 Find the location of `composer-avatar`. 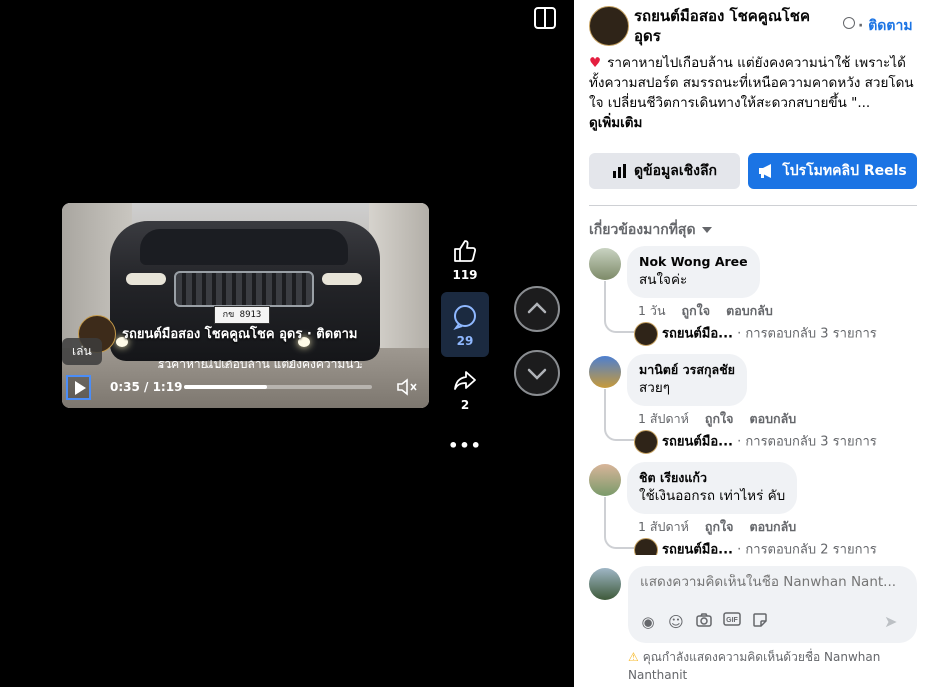

composer-avatar is located at coordinates (605, 584).